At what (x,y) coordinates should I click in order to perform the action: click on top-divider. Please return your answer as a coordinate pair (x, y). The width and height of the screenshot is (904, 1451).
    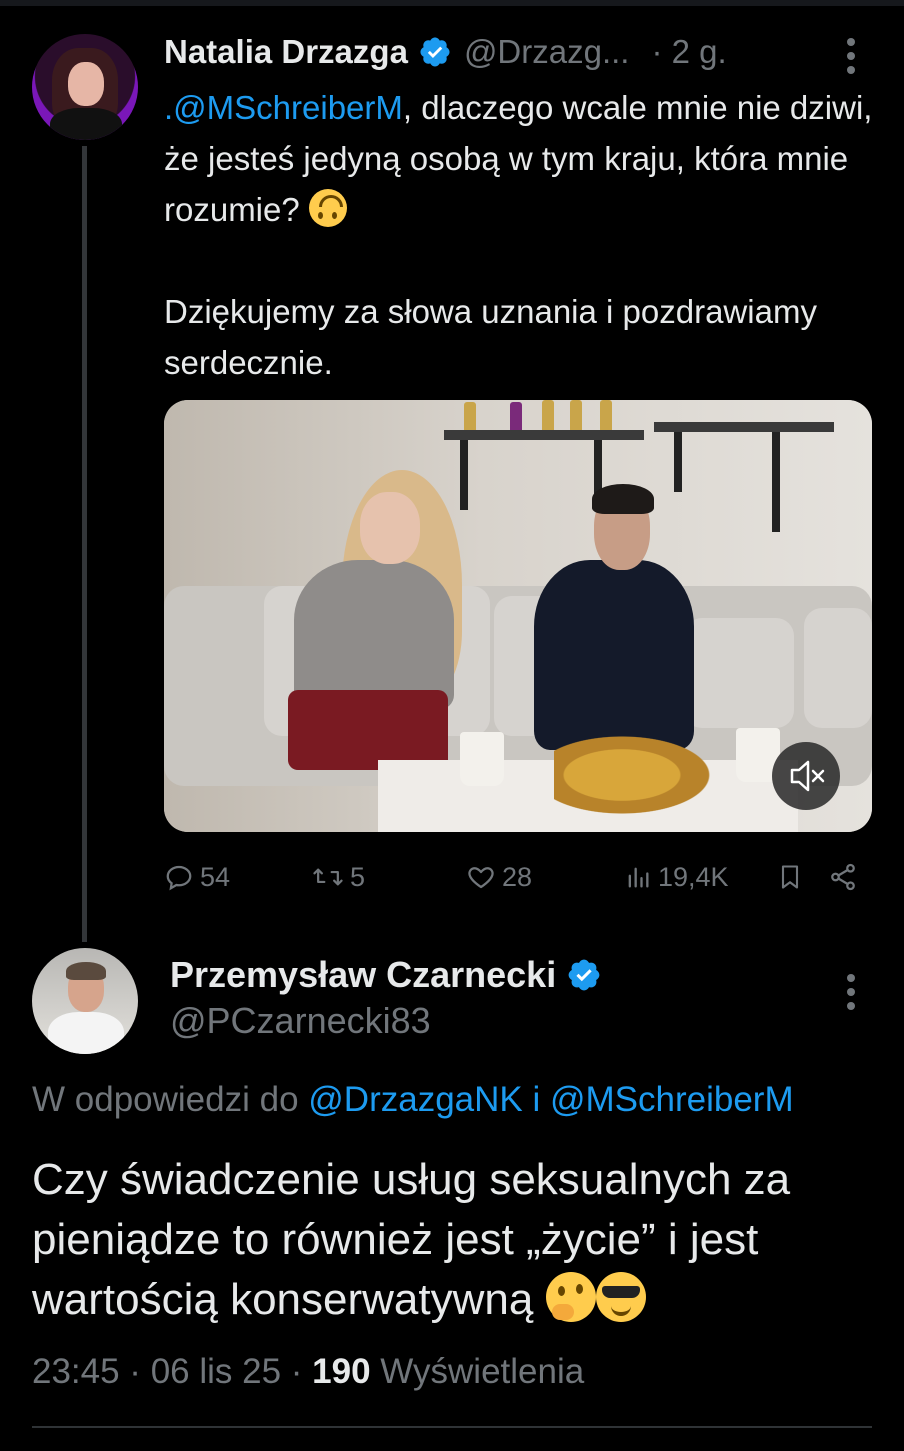
    Looking at the image, I should click on (452, 3).